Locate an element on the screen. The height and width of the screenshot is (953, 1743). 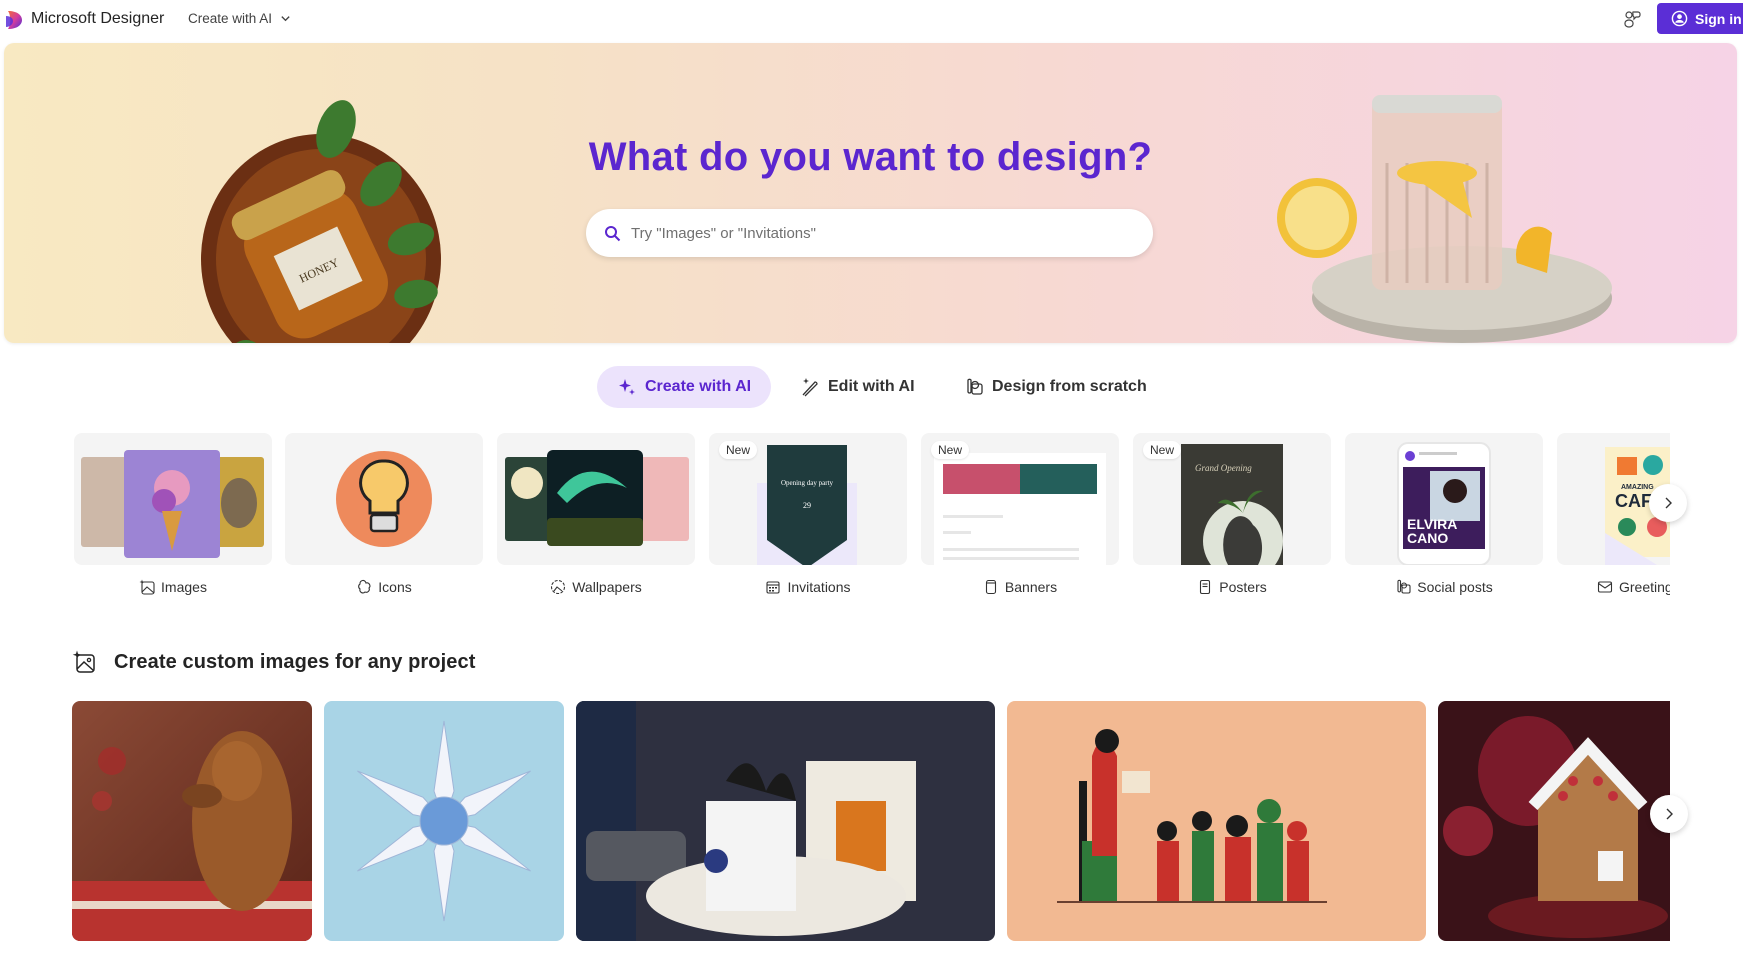
category-label: Invitations is located at coordinates (808, 587).